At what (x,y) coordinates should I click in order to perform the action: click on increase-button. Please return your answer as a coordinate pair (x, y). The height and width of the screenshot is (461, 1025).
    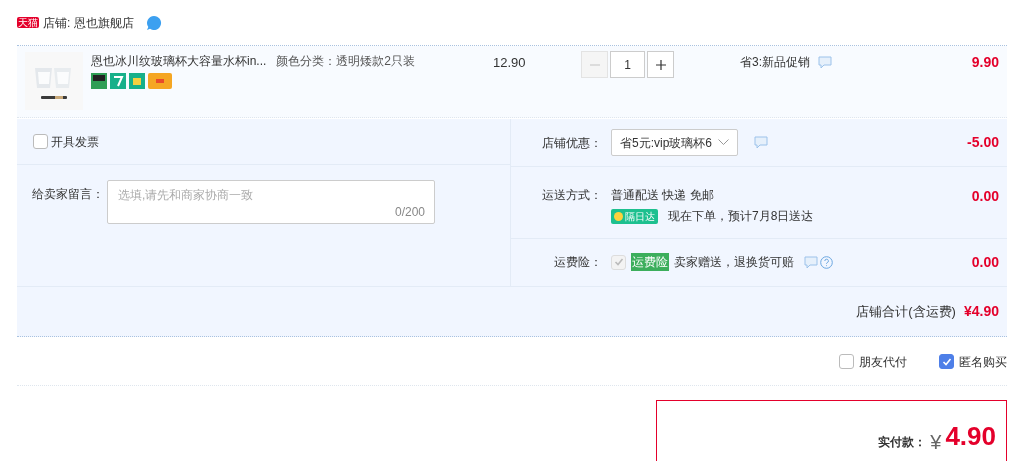
    Looking at the image, I should click on (660, 64).